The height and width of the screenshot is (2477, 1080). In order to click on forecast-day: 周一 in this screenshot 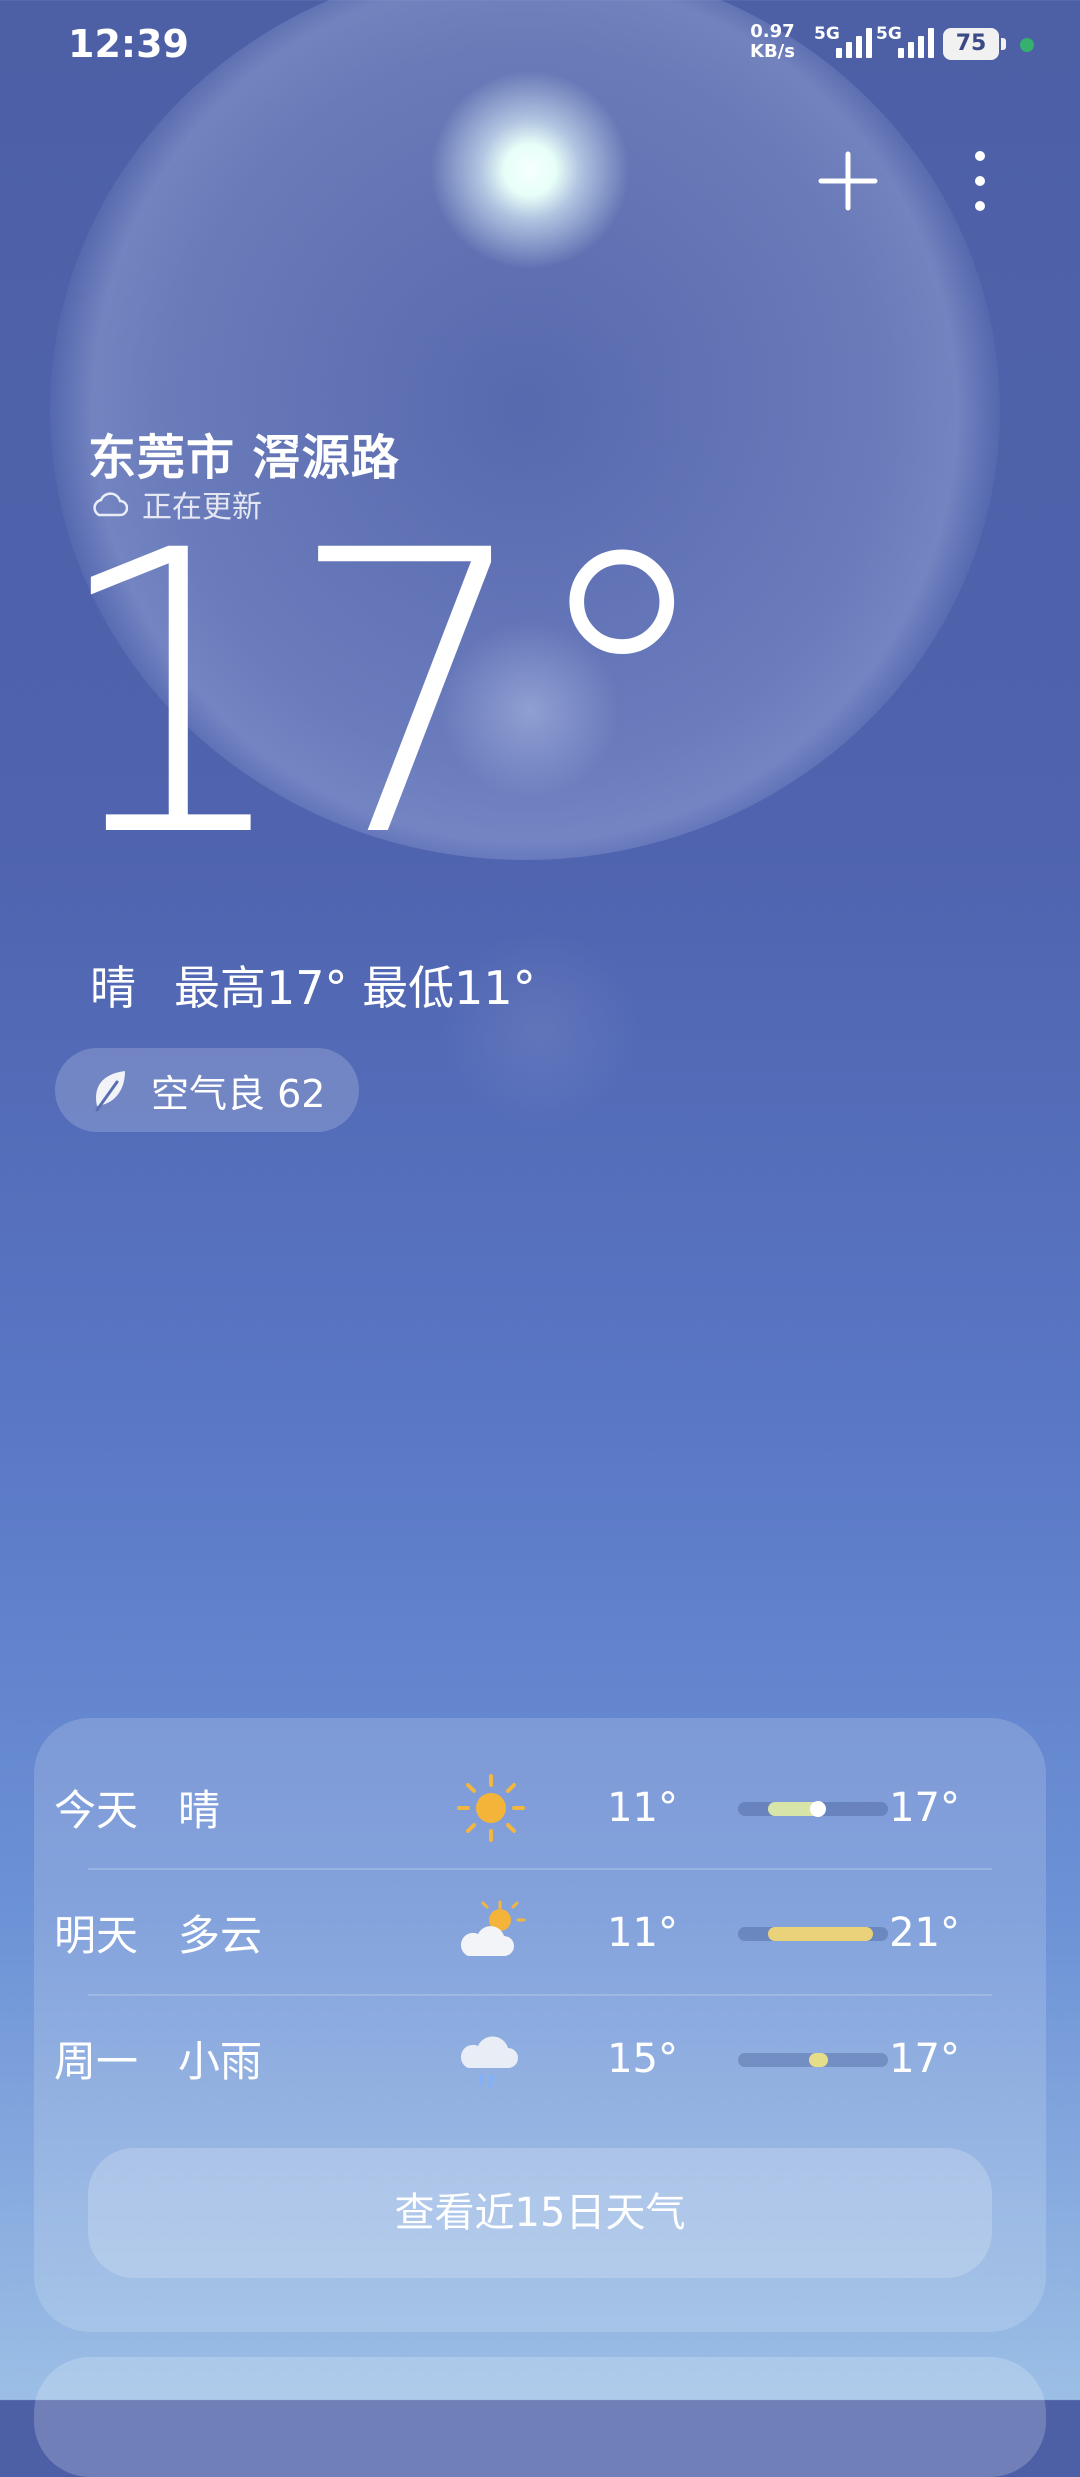, I will do `click(96, 2061)`.